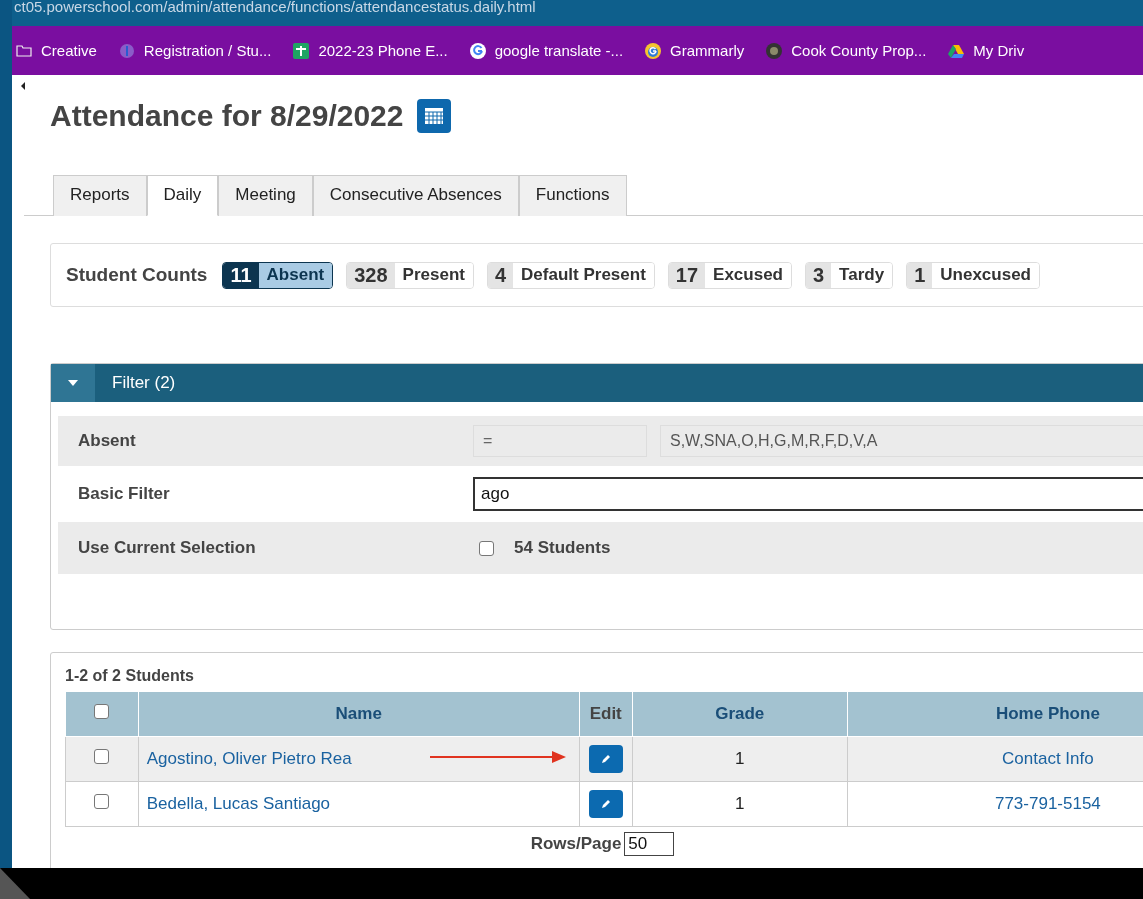 The image size is (1143, 899). I want to click on toggle-button, so click(73, 383).